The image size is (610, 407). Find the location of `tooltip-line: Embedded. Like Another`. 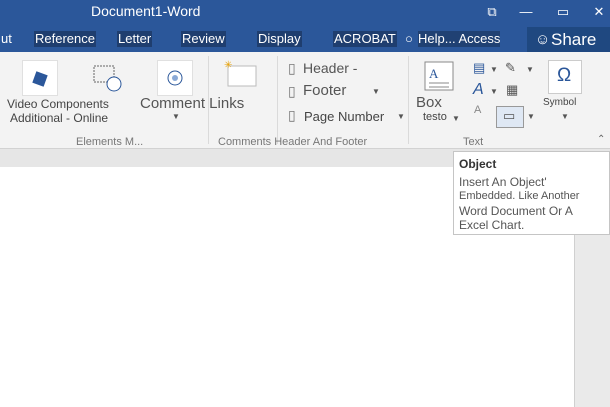

tooltip-line: Embedded. Like Another is located at coordinates (519, 196).